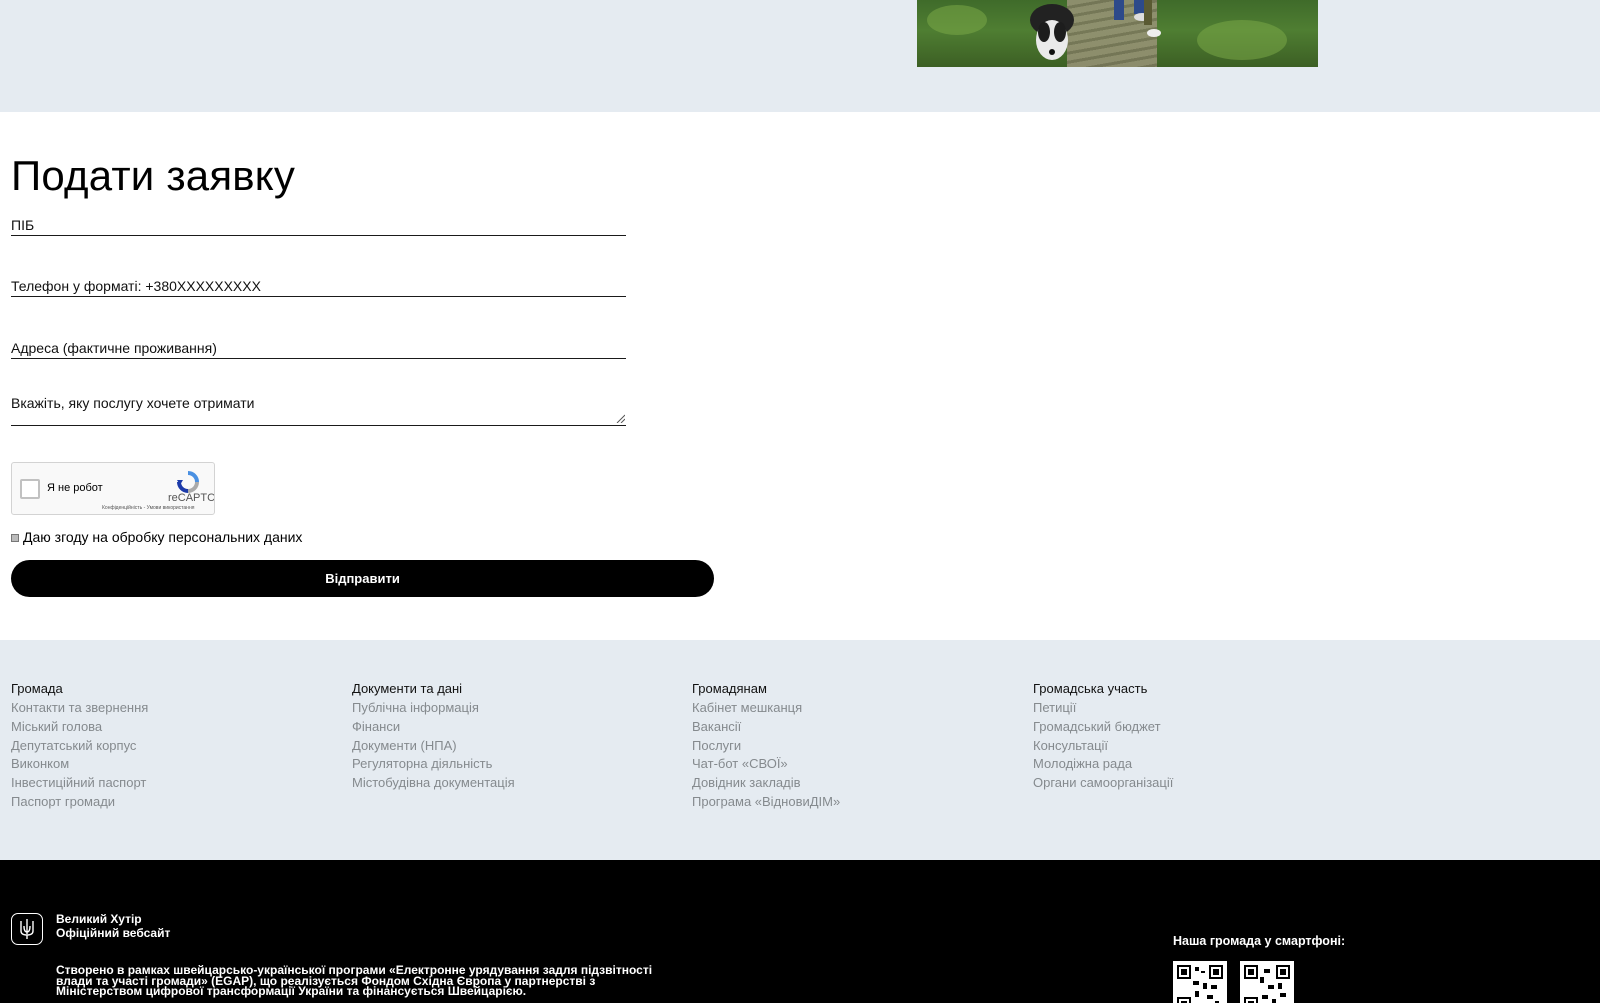 Image resolution: width=1600 pixels, height=1003 pixels. What do you see at coordinates (1103, 689) in the screenshot?
I see `footer-heading: Громадська участь` at bounding box center [1103, 689].